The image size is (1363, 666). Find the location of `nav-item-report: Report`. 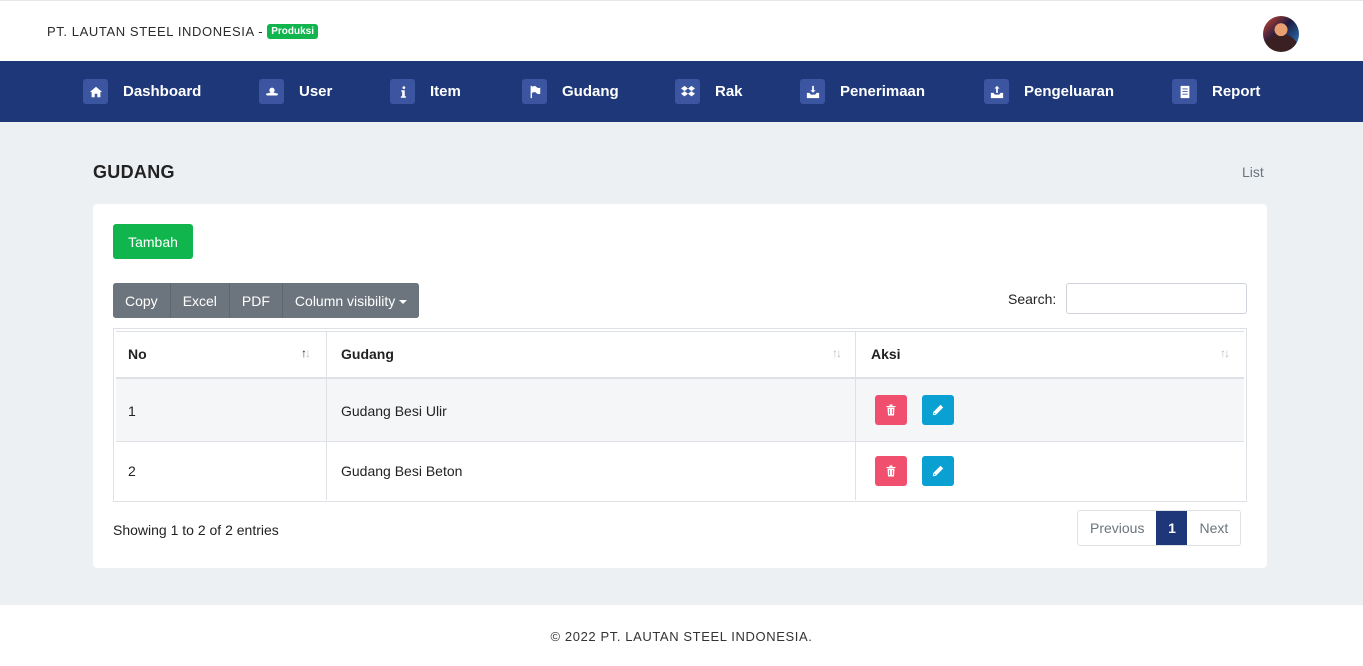

nav-item-report: Report is located at coordinates (1216, 91).